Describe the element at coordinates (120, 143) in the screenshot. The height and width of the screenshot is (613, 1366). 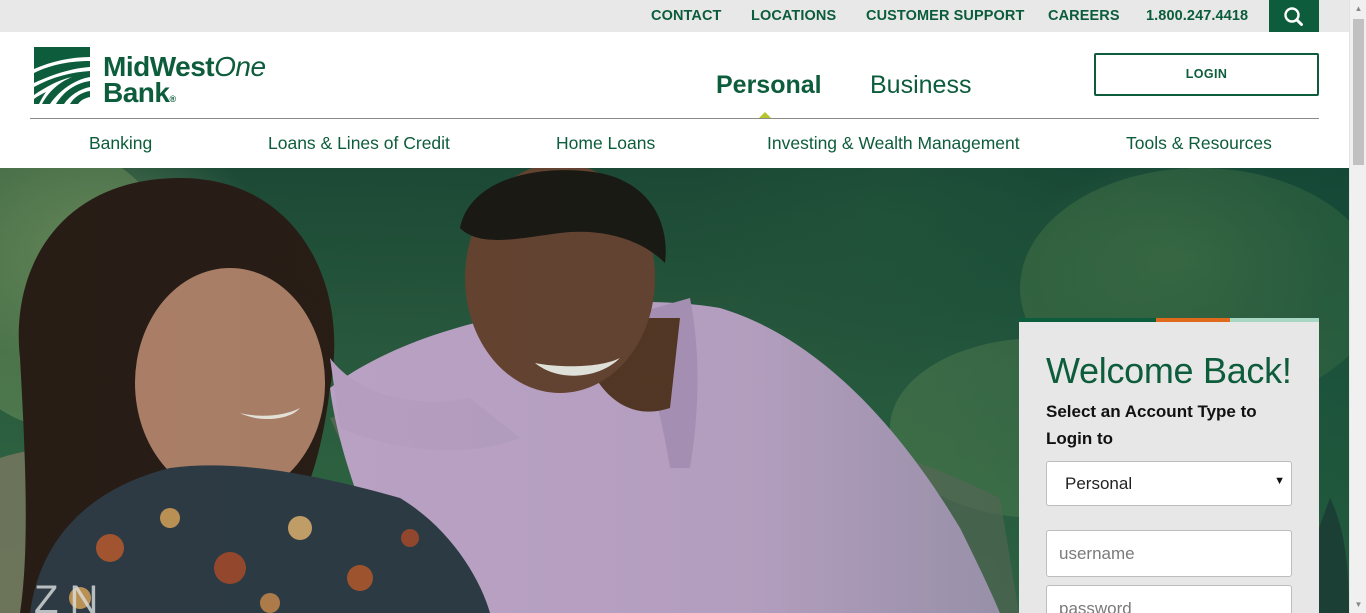
I see `nav-item-banking: Banking` at that location.